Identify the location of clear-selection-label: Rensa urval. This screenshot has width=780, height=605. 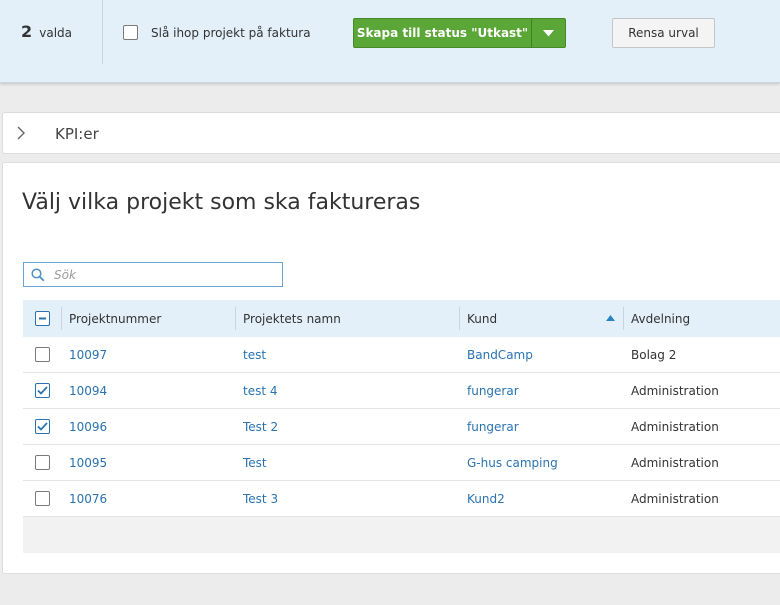
(663, 33).